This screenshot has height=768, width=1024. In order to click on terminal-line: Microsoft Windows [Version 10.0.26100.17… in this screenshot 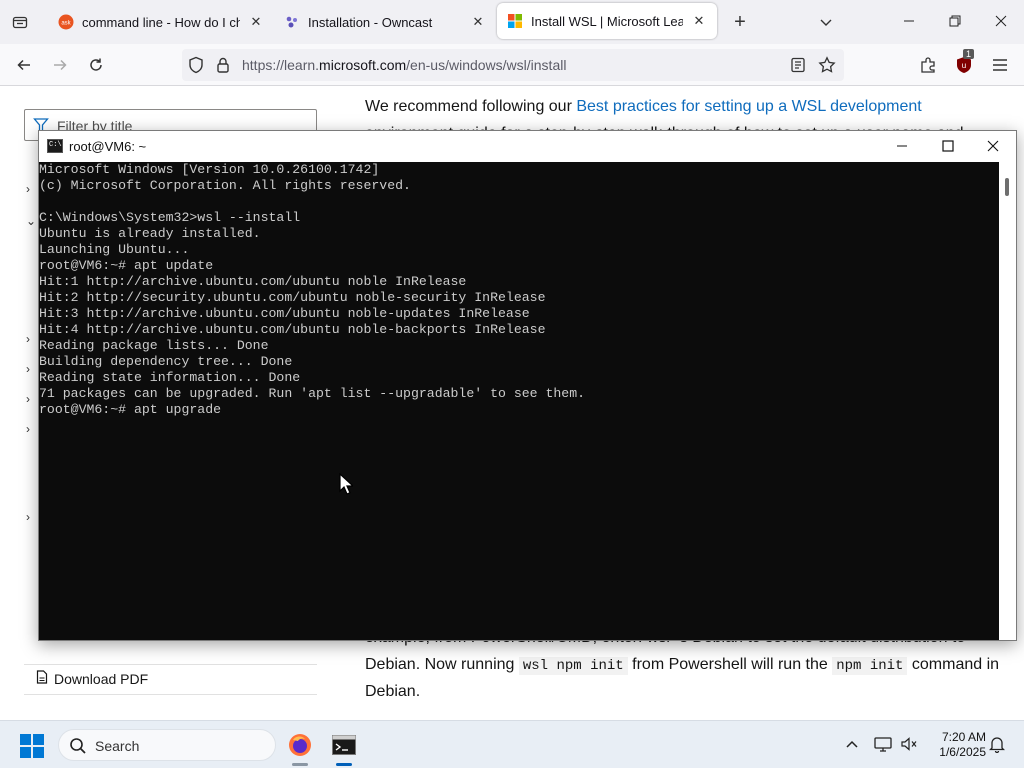, I will do `click(209, 169)`.